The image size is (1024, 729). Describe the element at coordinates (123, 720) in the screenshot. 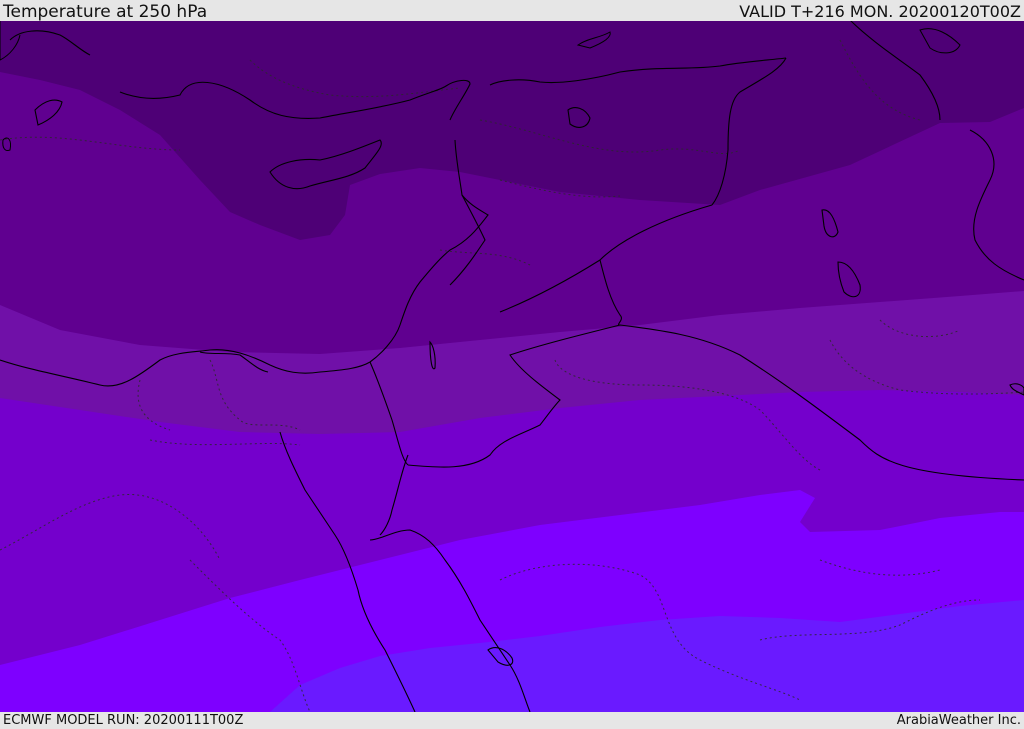

I see `model-run: ECMWF MODEL RUN: 20200111T00Z` at that location.